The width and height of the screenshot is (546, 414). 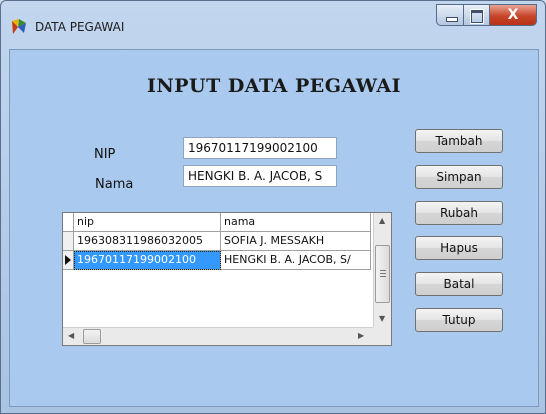 I want to click on column-header-nama: nama, so click(x=296, y=222).